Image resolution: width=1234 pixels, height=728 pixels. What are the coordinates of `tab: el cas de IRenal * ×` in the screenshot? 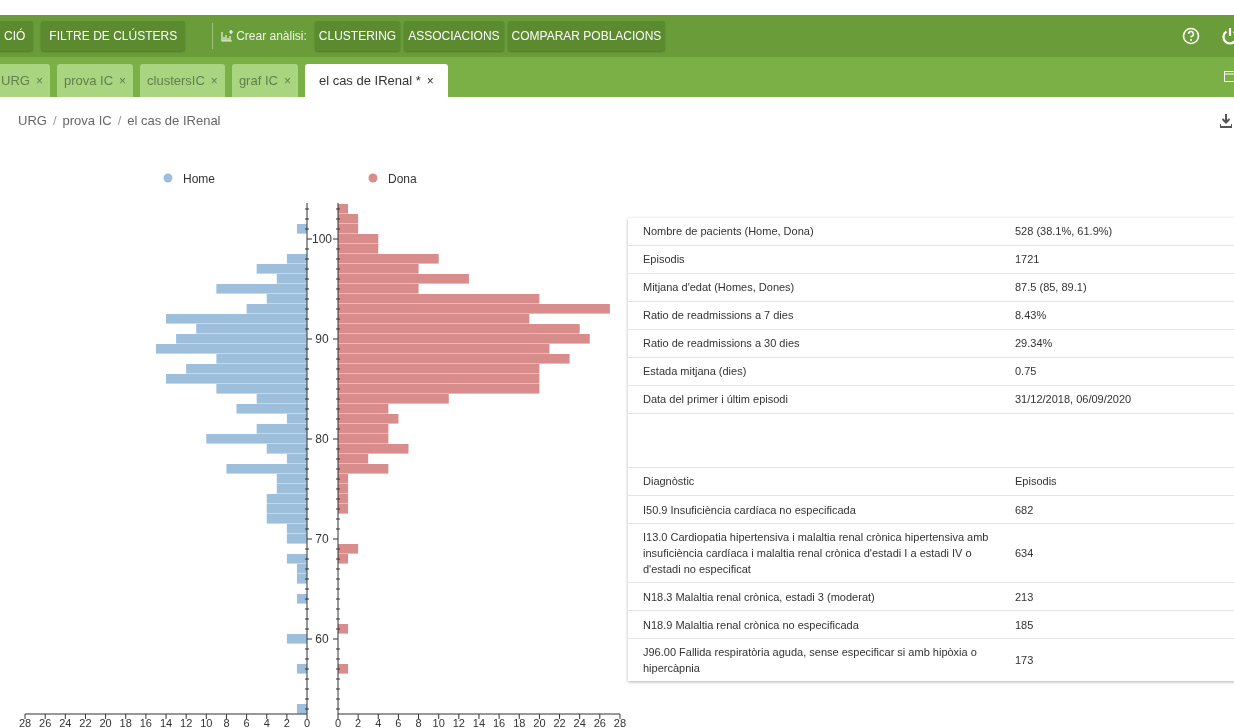 It's located at (376, 80).